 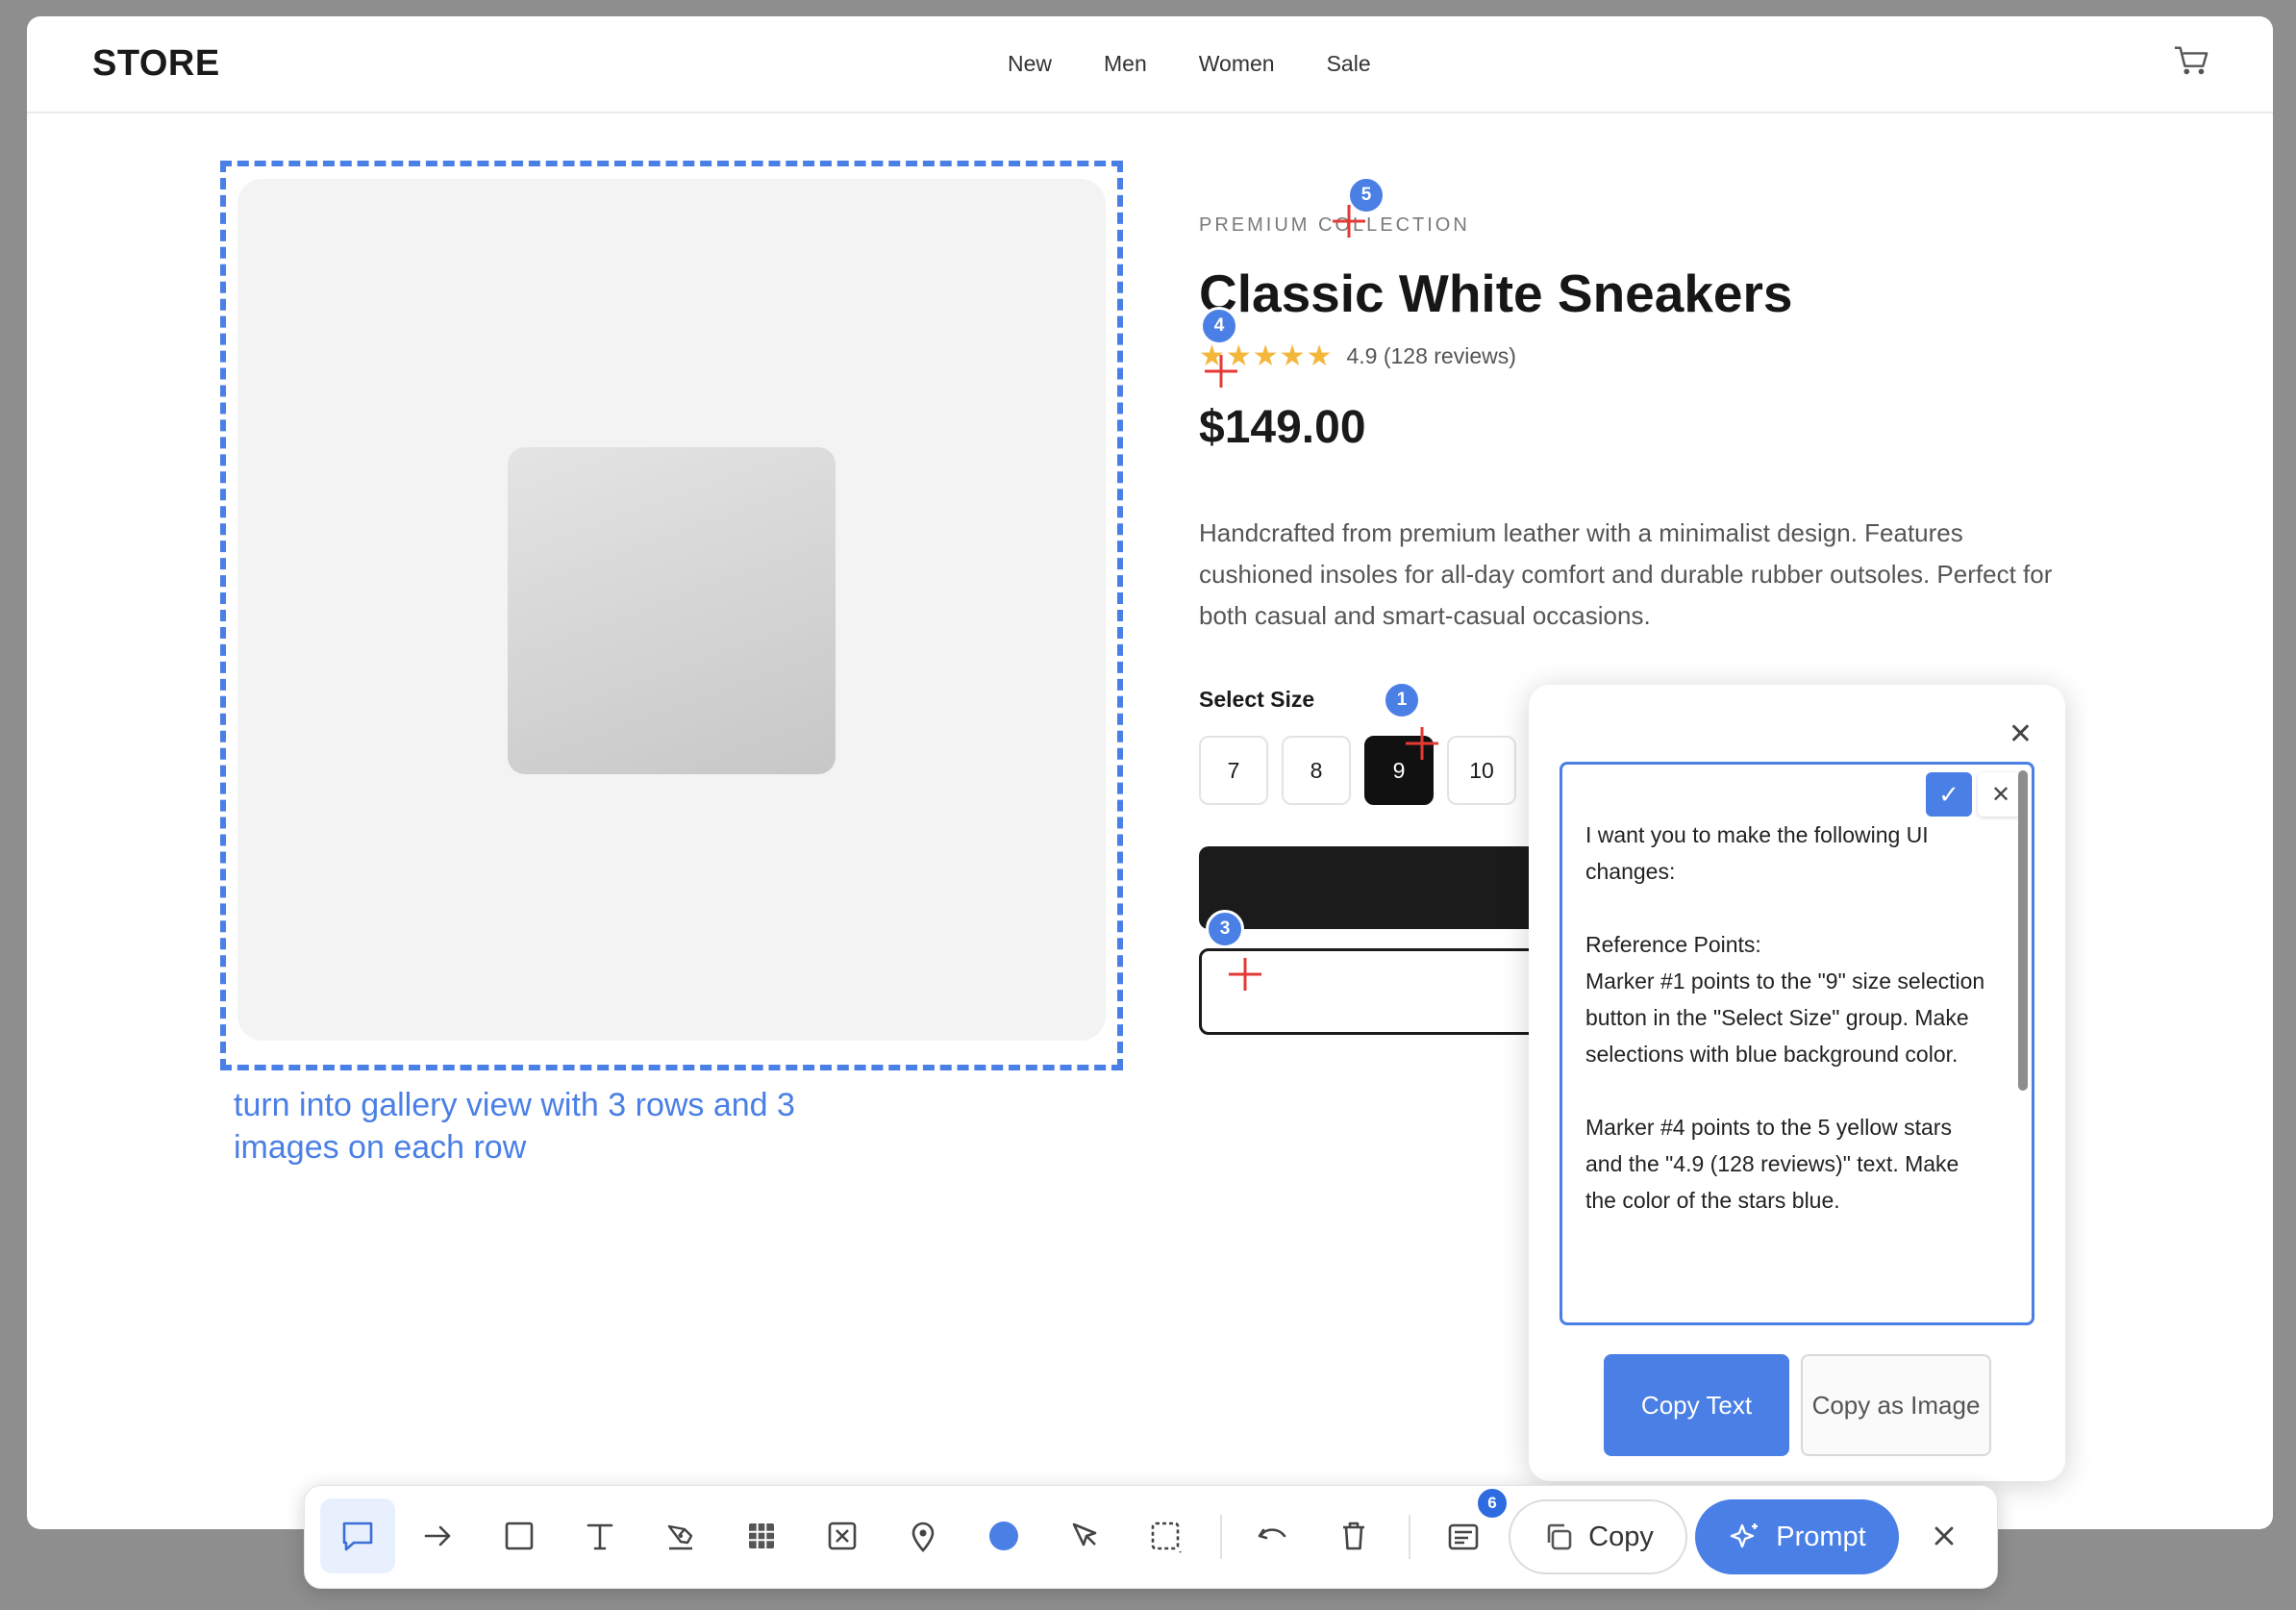 I want to click on copy-icon, so click(x=1559, y=1536).